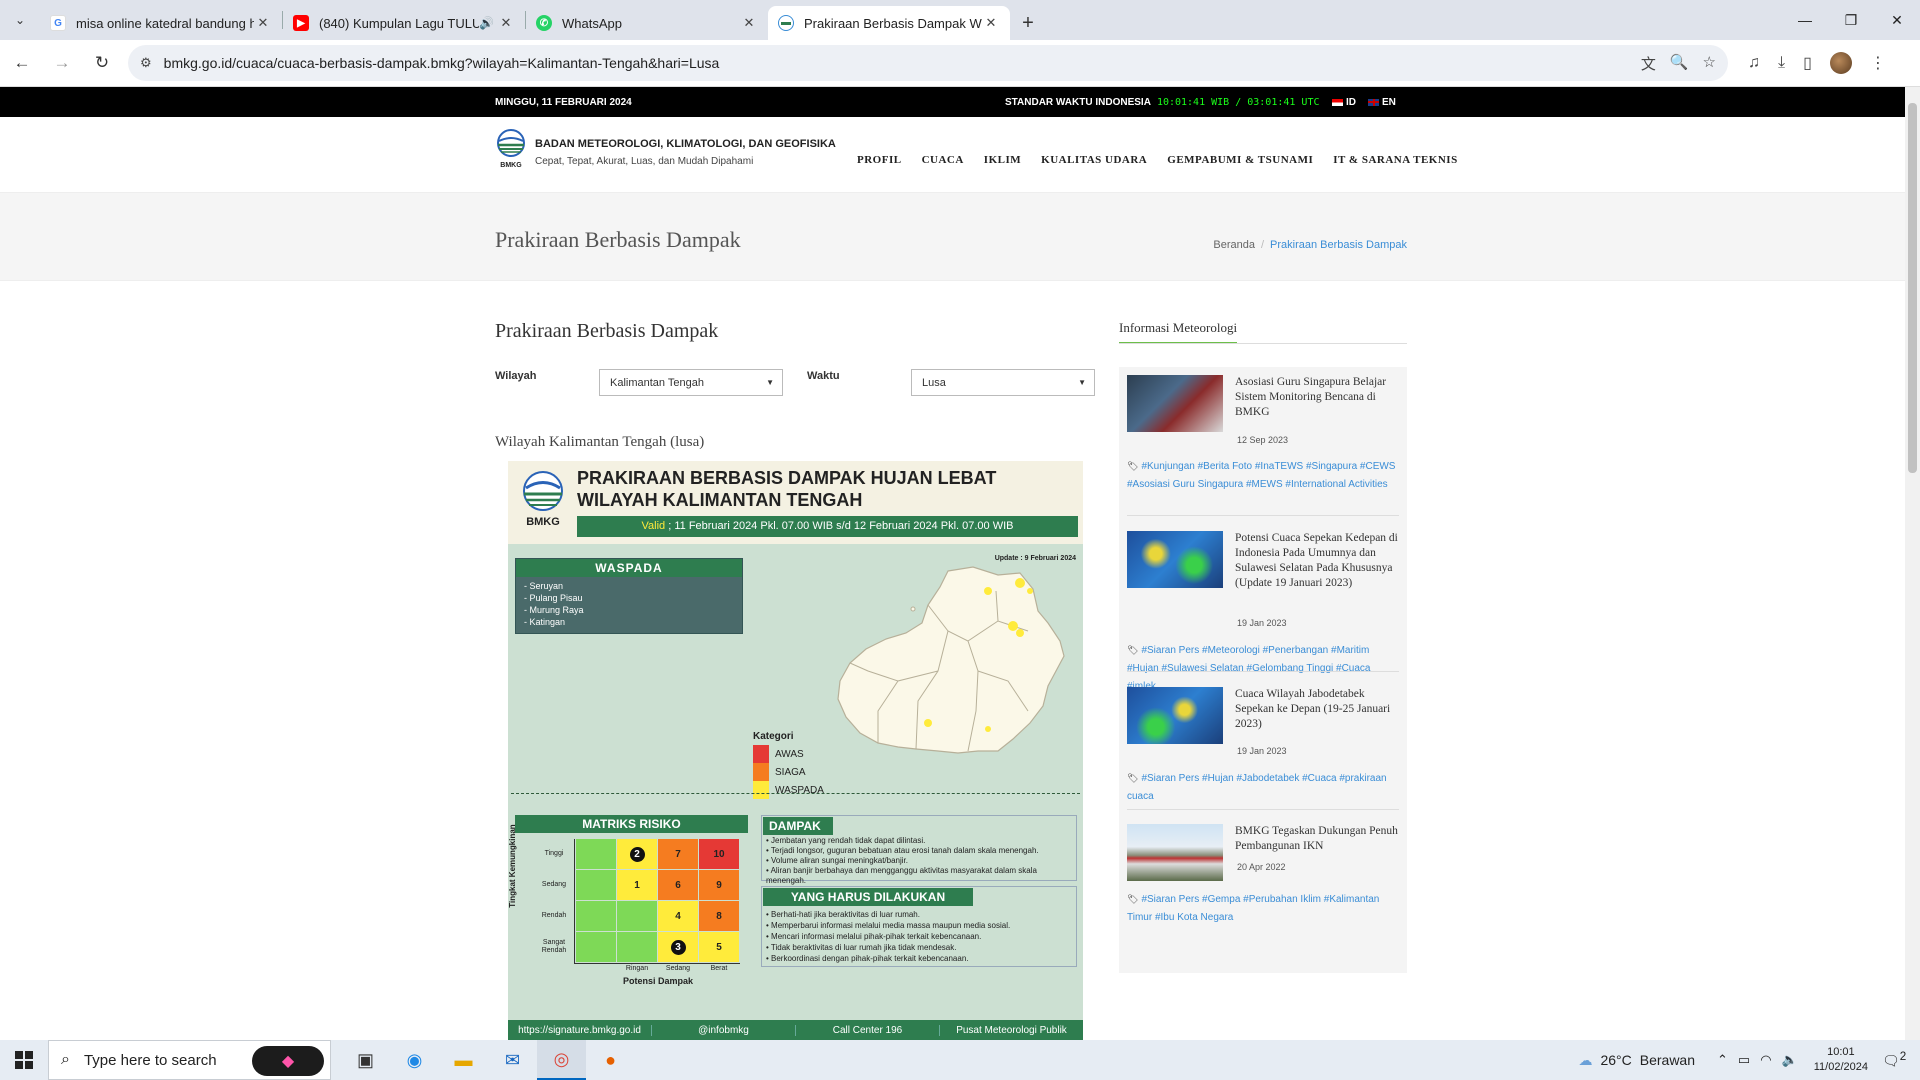 This screenshot has height=1080, width=1920. Describe the element at coordinates (1765, 1060) in the screenshot. I see `wifi-icon: ◠` at that location.